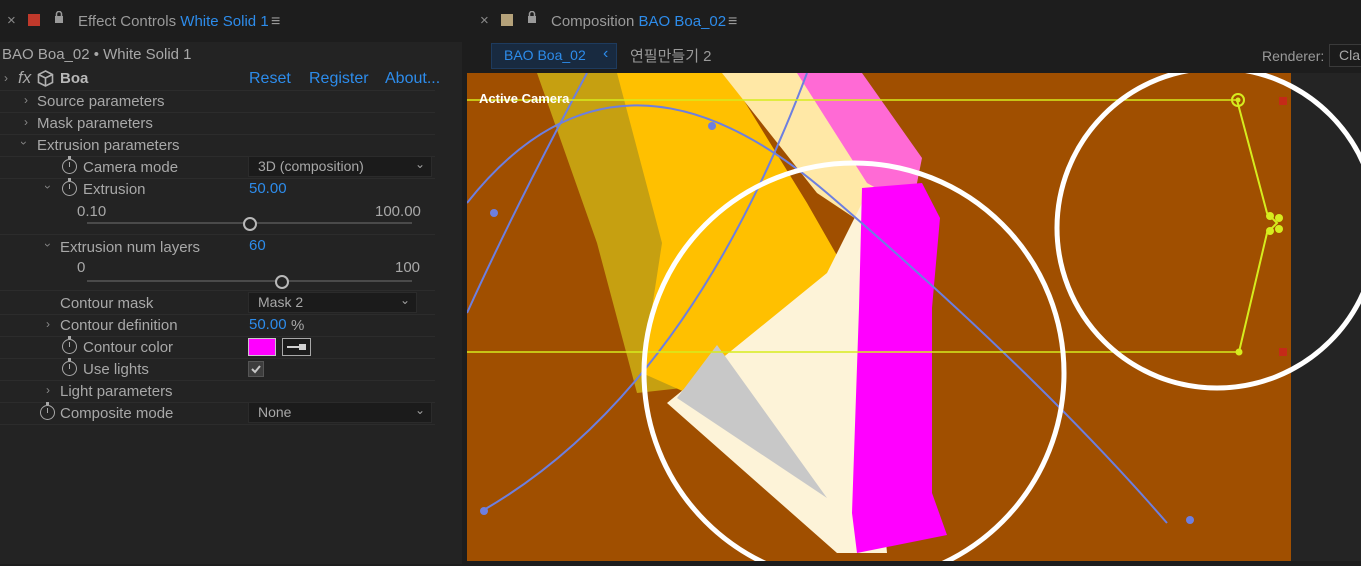  What do you see at coordinates (524, 98) in the screenshot?
I see `viewer-label: Active Camera` at bounding box center [524, 98].